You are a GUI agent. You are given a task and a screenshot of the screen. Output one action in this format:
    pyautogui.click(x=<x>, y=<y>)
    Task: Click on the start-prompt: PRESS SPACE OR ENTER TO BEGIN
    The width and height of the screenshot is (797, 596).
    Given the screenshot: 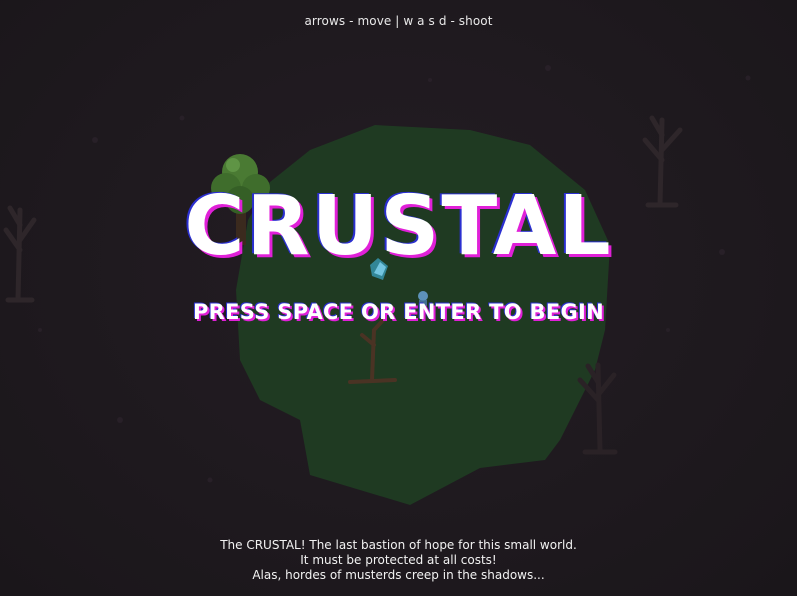 What is the action you would take?
    pyautogui.click(x=398, y=312)
    